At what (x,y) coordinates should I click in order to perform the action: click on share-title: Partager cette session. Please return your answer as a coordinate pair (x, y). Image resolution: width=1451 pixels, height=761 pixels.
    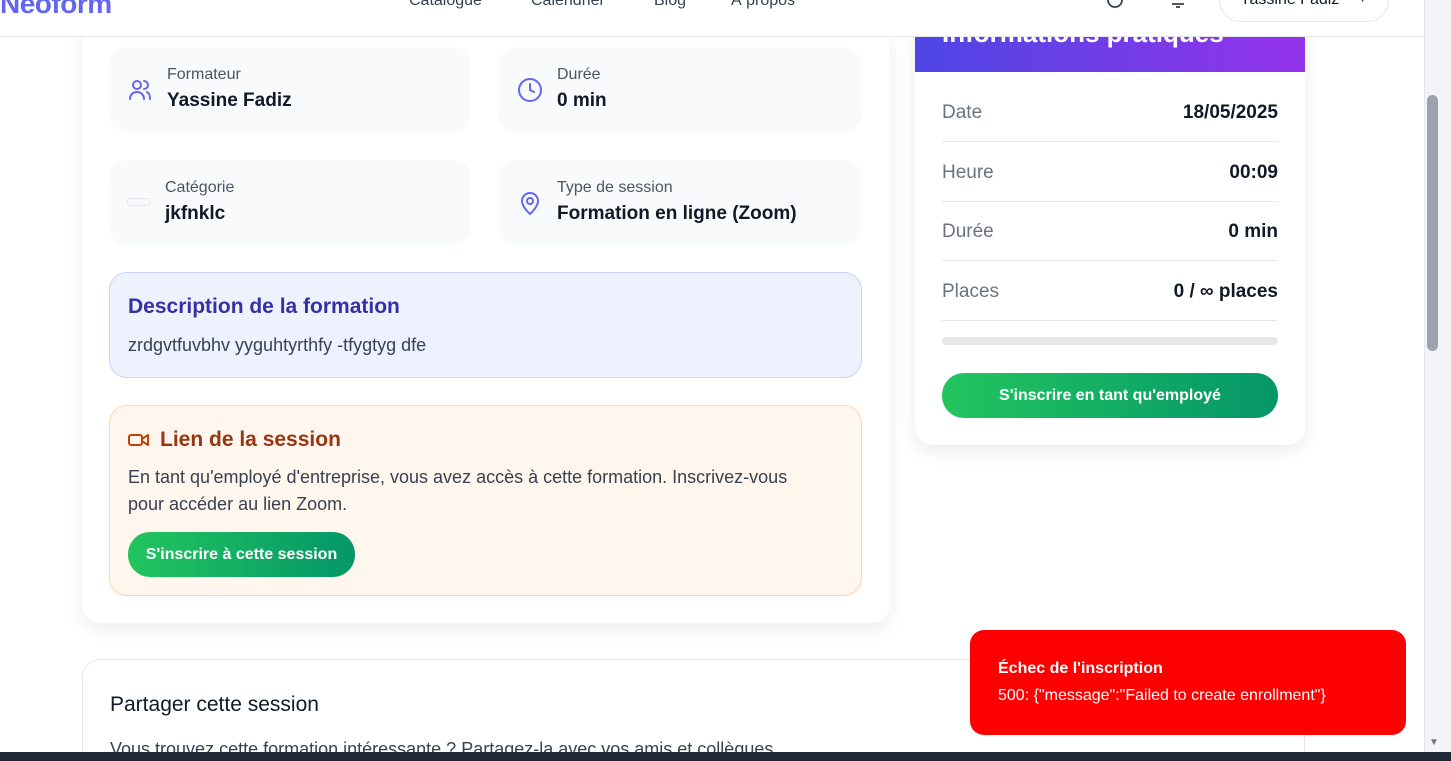
    Looking at the image, I should click on (214, 704).